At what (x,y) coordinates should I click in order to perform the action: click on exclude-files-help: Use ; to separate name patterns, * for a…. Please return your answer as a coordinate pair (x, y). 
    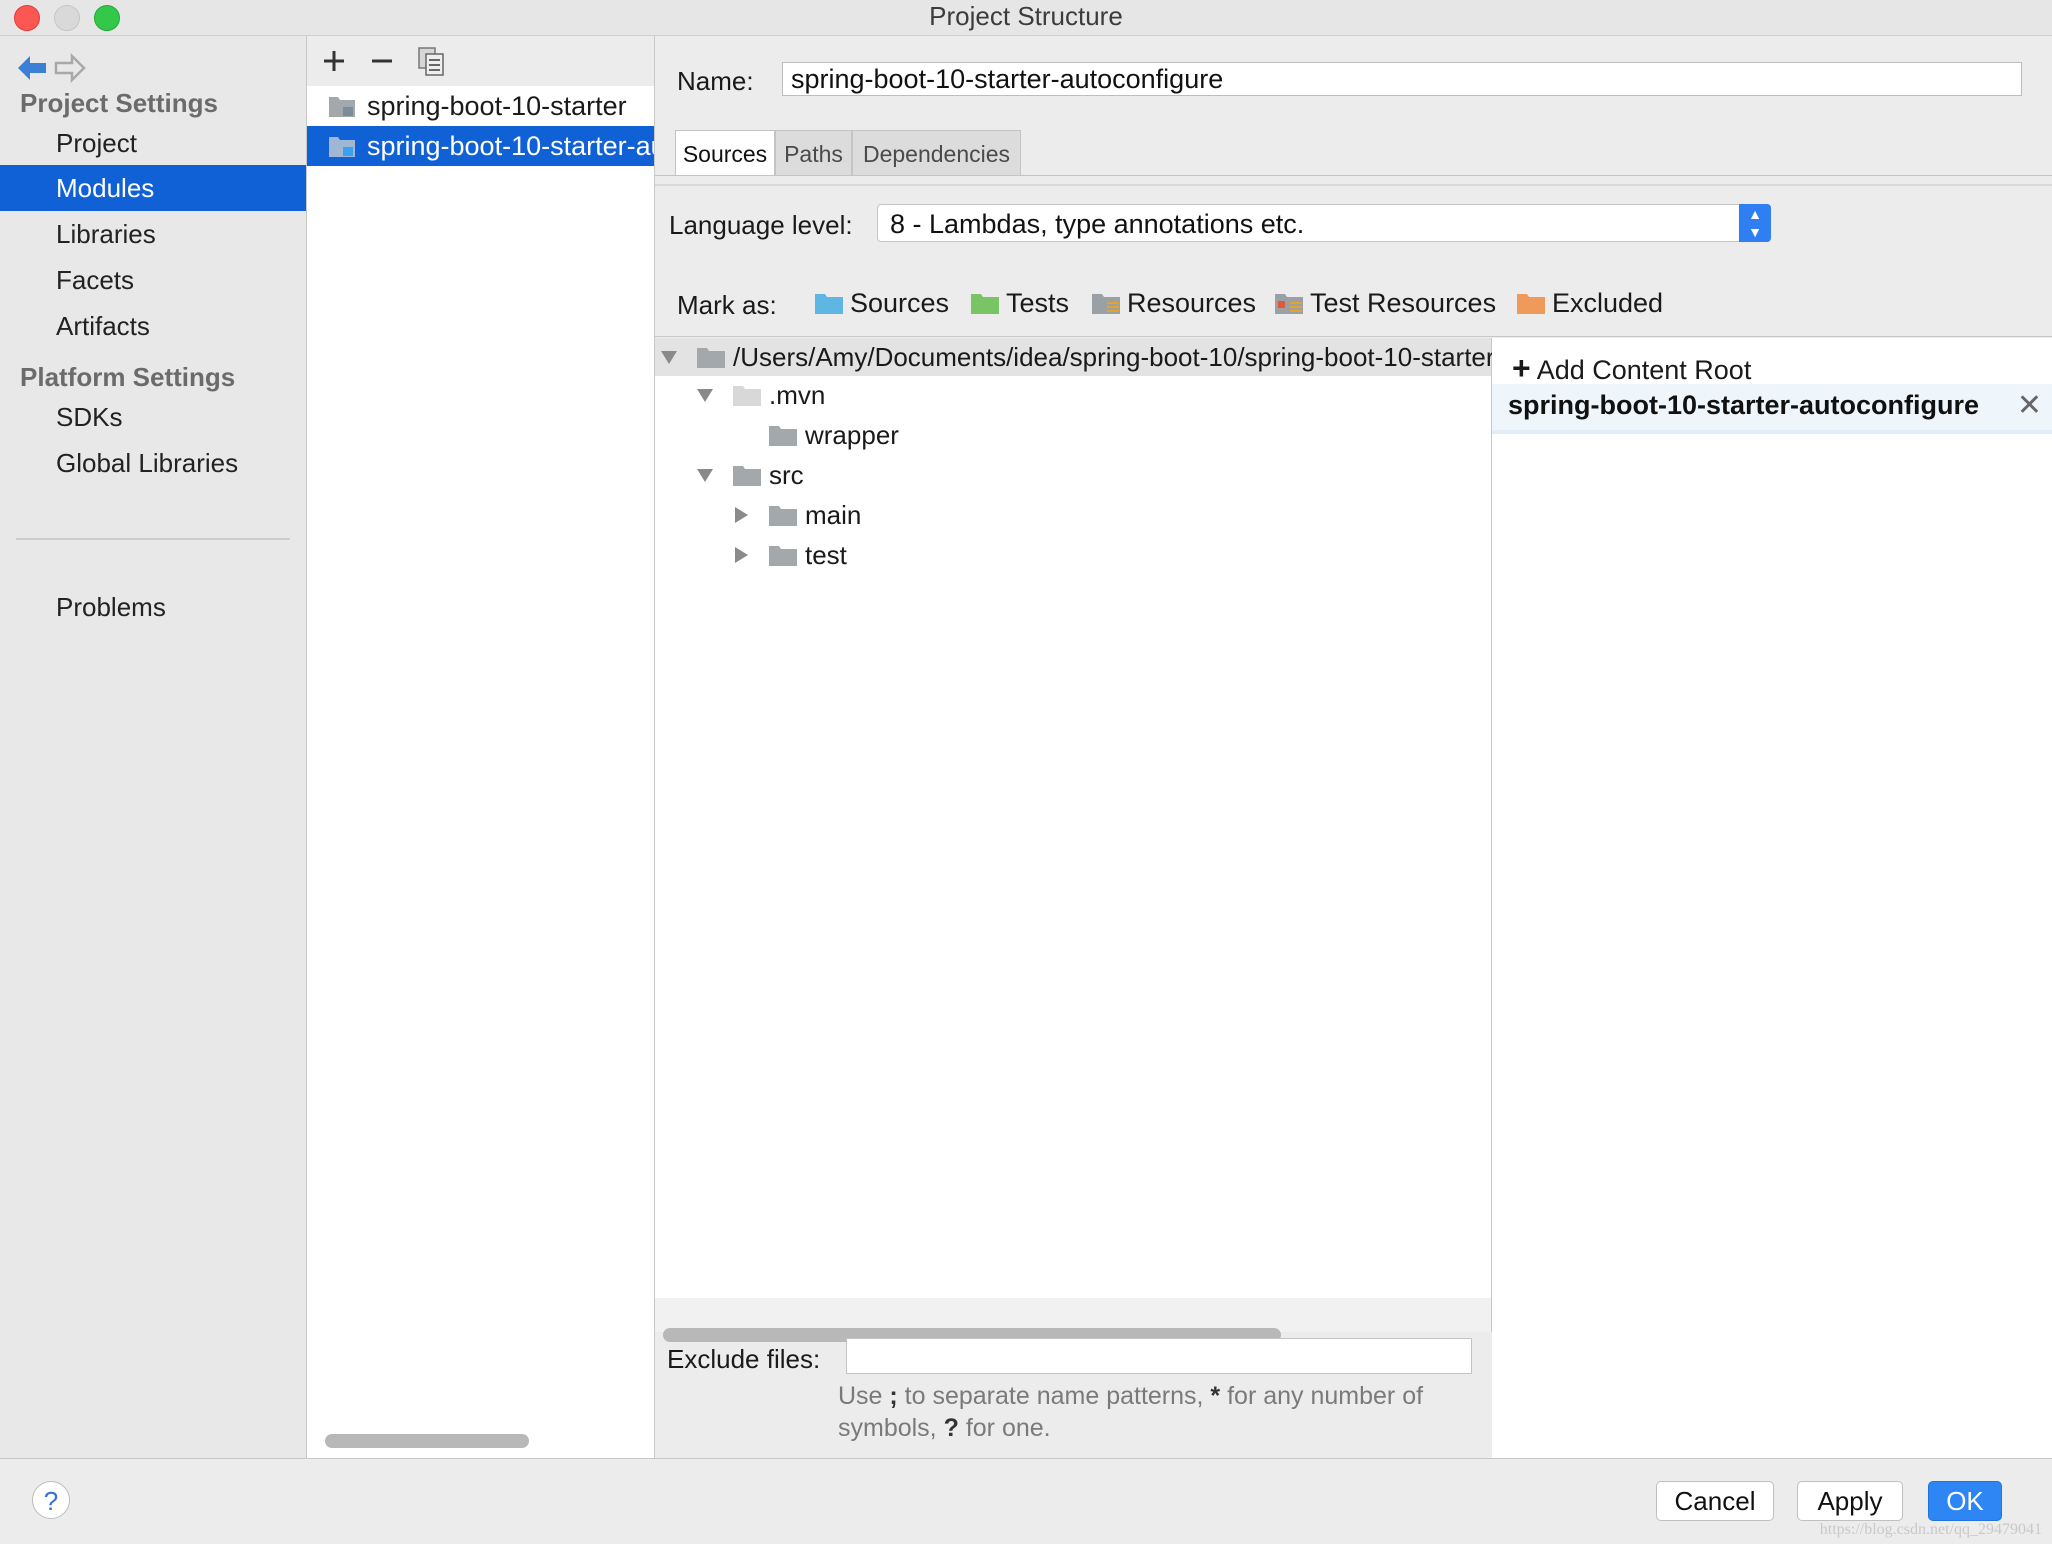
    Looking at the image, I should click on (1158, 1412).